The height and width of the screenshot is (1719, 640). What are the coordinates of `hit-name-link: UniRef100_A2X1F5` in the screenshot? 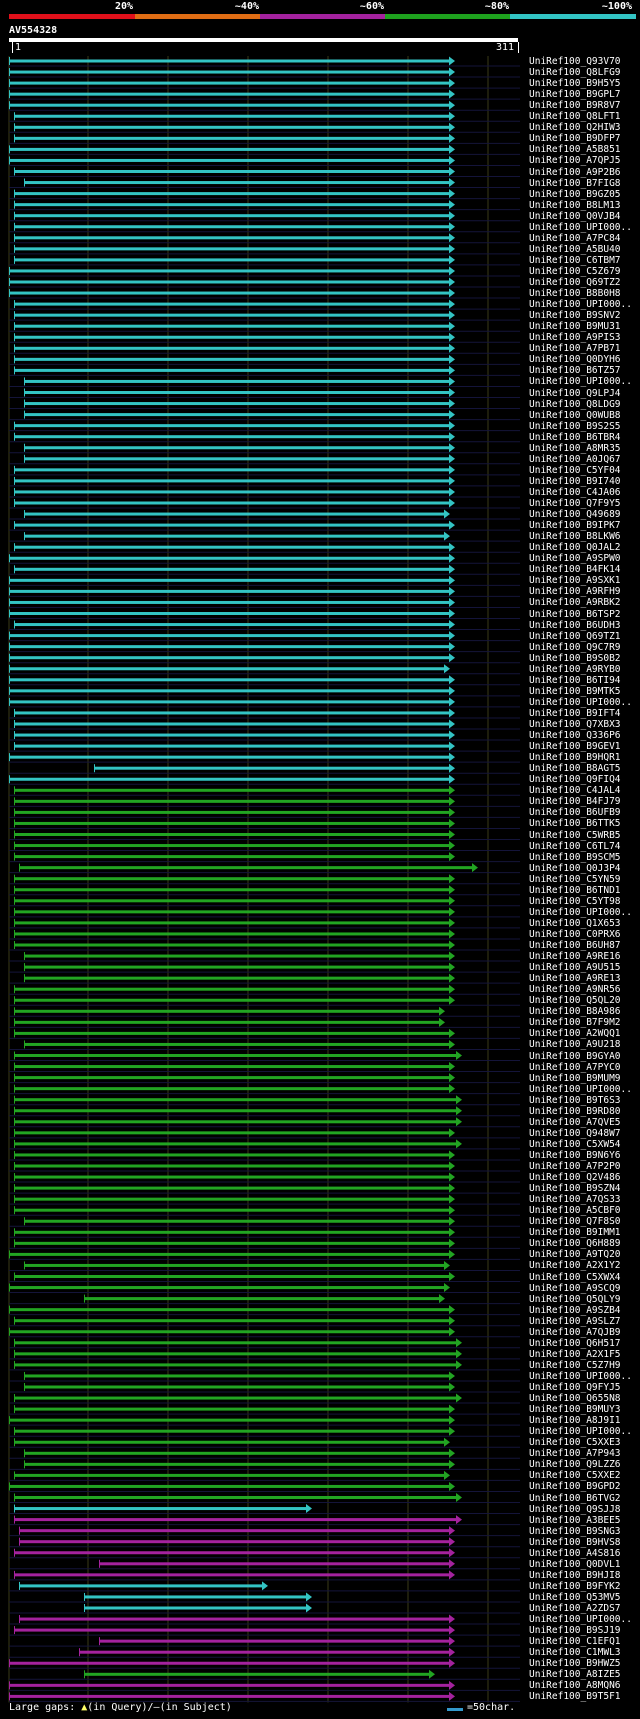 It's located at (575, 1354).